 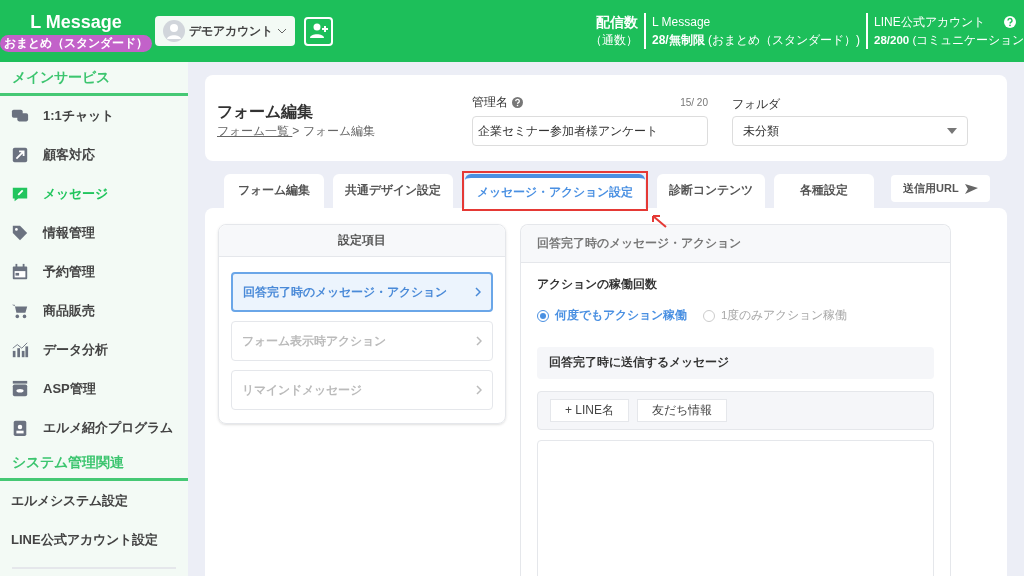 I want to click on pointer-arrow, so click(x=659, y=221).